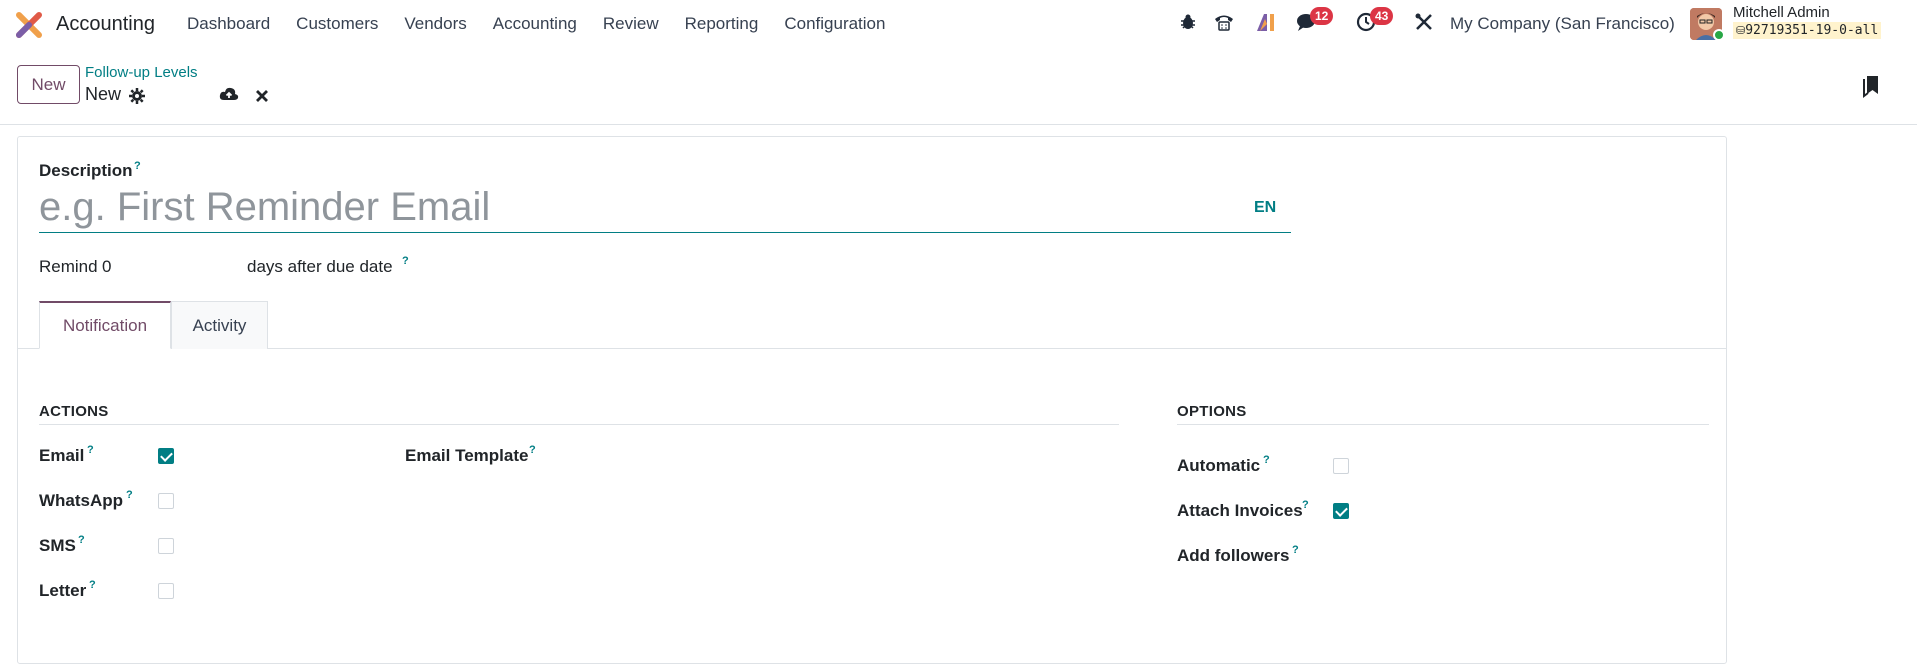 The image size is (1917, 668). I want to click on messages-count-badge: 12, so click(1322, 16).